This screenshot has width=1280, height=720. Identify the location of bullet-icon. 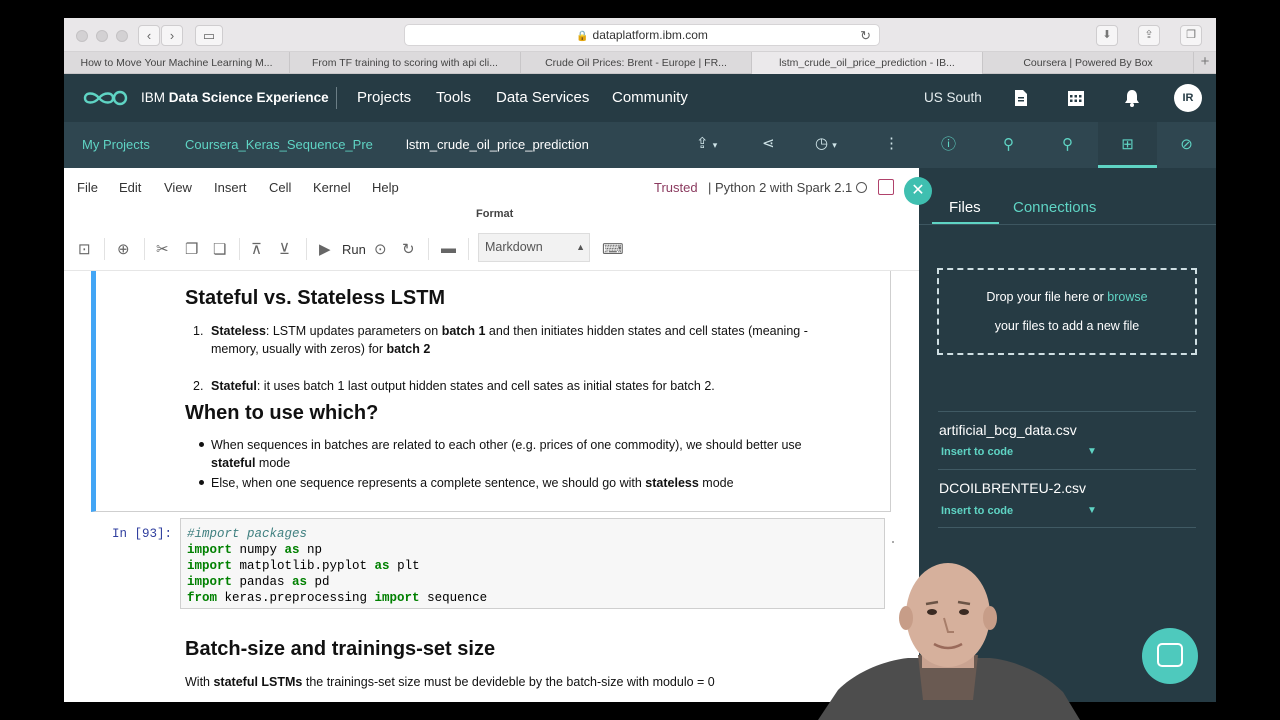
(201, 444).